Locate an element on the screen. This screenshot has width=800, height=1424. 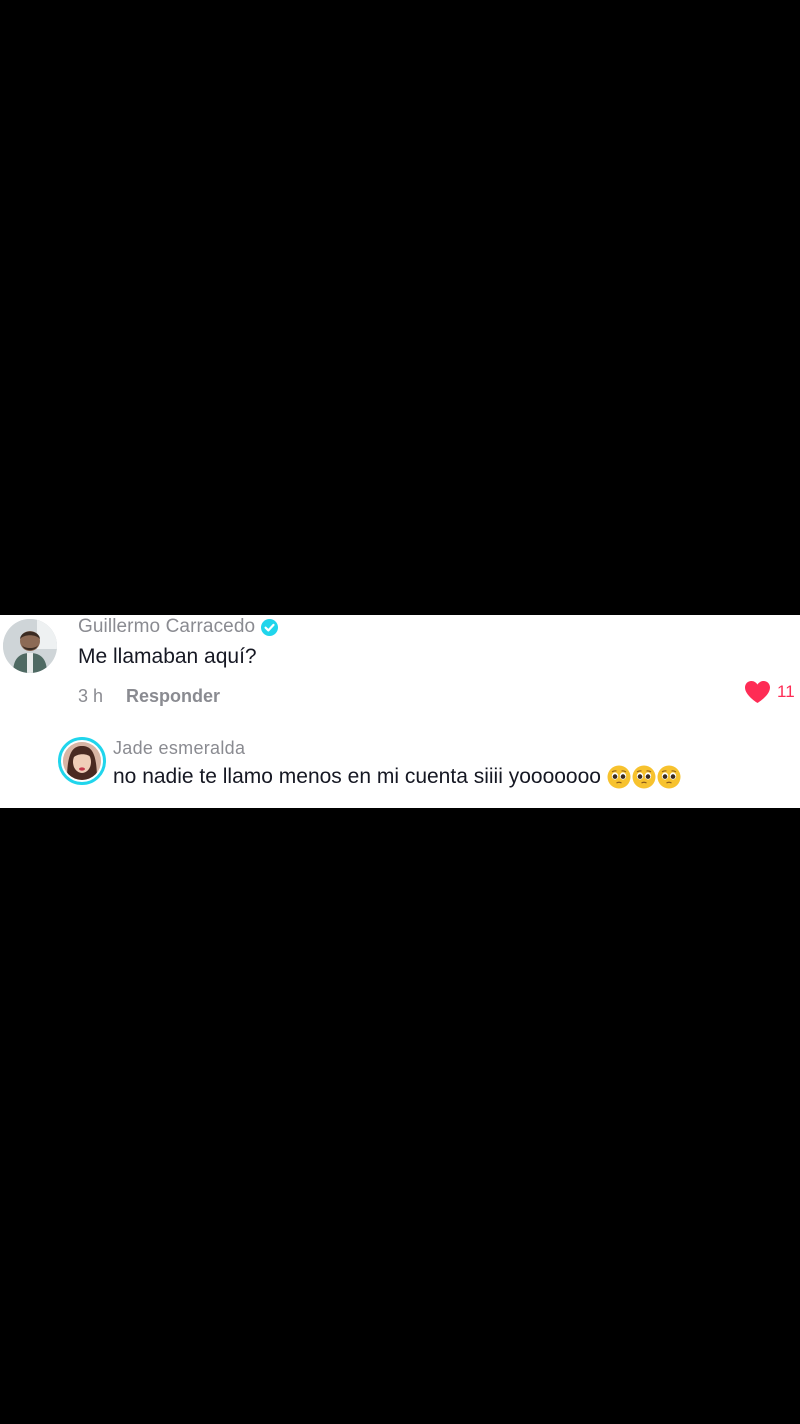
comment-meta-row: 3 h Responder is located at coordinates (149, 696).